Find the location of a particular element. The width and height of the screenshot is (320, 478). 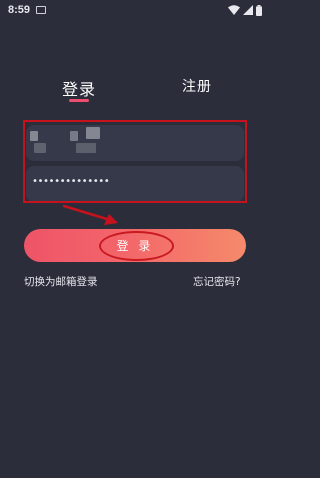

status-time: 8:59 is located at coordinates (19, 10).